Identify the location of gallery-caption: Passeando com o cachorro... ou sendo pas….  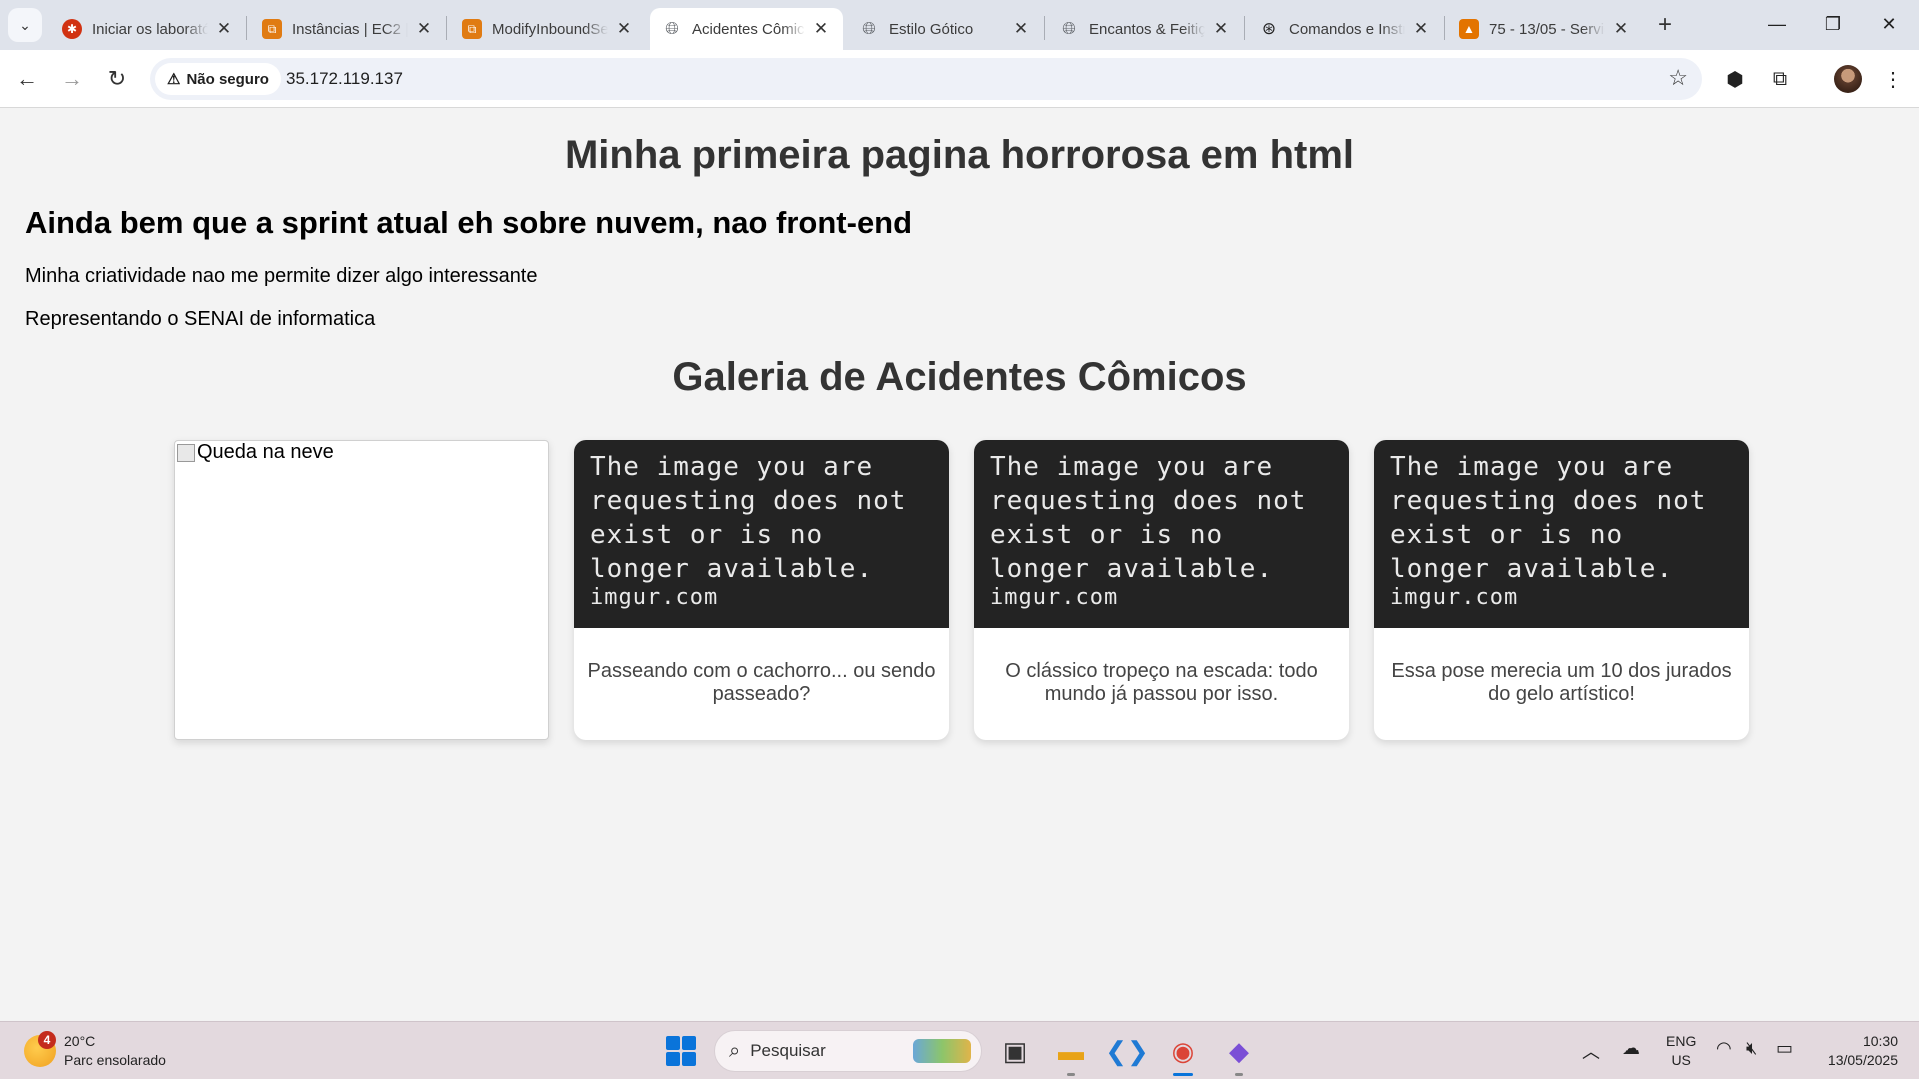
(761, 682).